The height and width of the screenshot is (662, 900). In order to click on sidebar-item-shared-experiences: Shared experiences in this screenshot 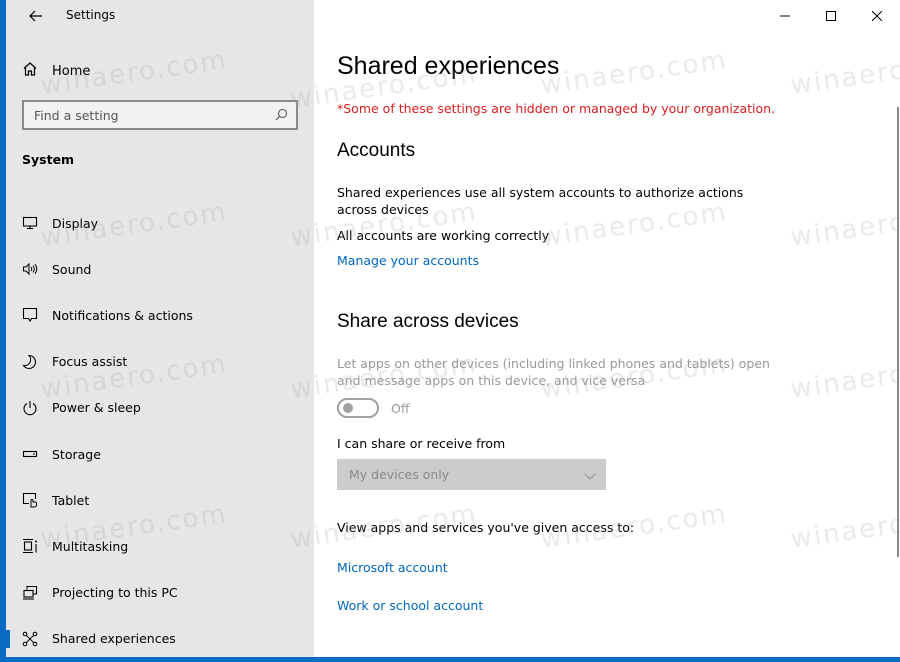, I will do `click(160, 639)`.